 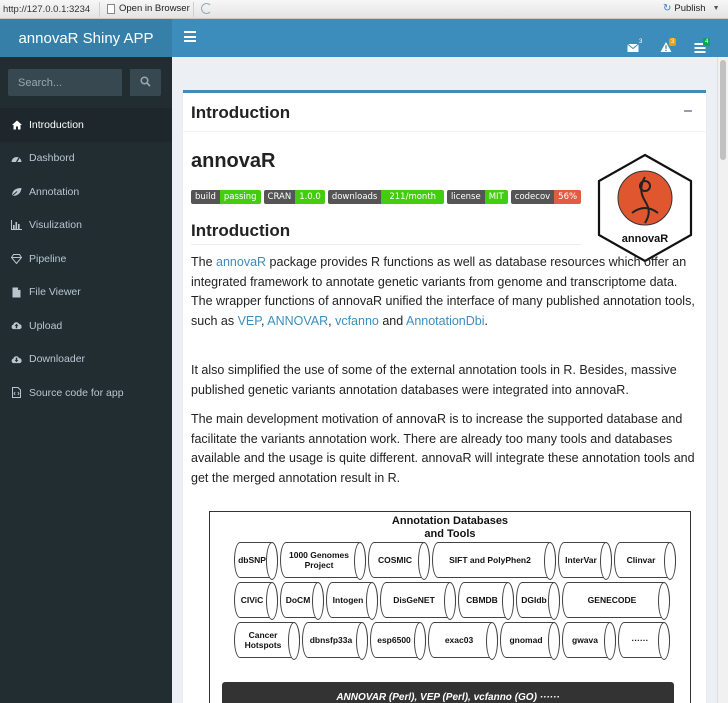 I want to click on annovar-hex-logo: annovaR, so click(x=645, y=208).